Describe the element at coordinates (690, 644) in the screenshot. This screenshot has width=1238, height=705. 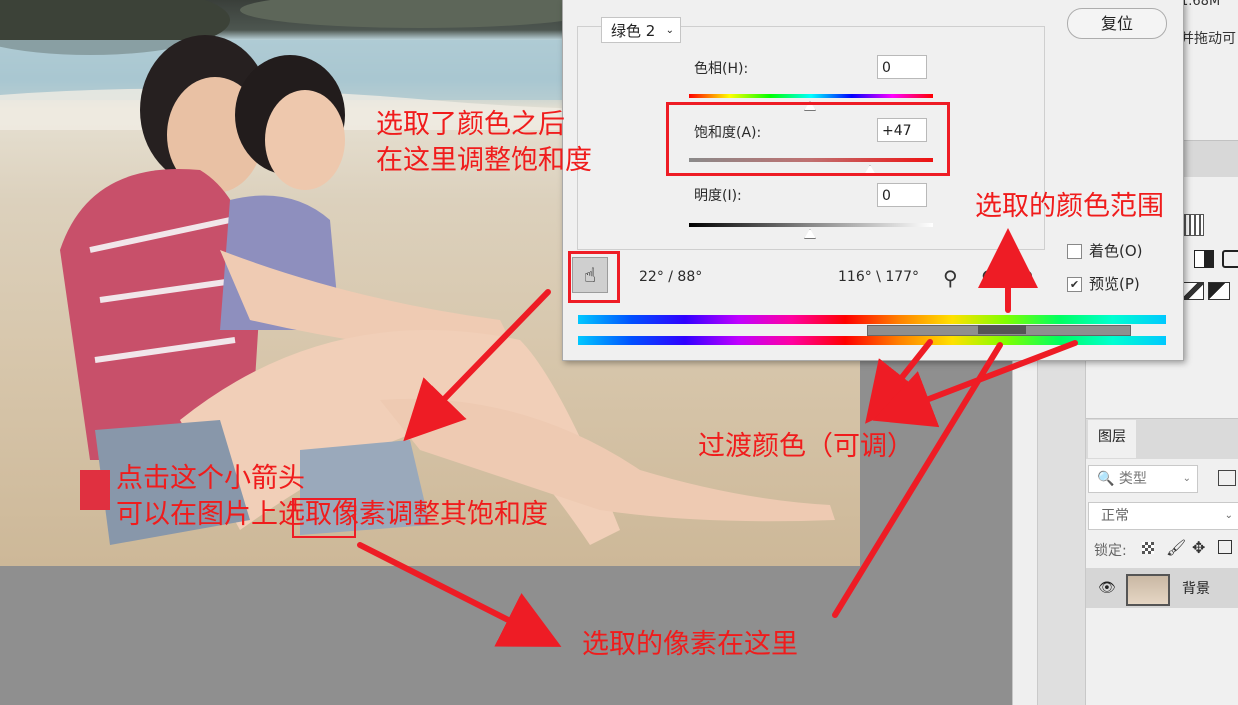
I see `annotation-selected-pixels: 选取的像素在这里` at that location.